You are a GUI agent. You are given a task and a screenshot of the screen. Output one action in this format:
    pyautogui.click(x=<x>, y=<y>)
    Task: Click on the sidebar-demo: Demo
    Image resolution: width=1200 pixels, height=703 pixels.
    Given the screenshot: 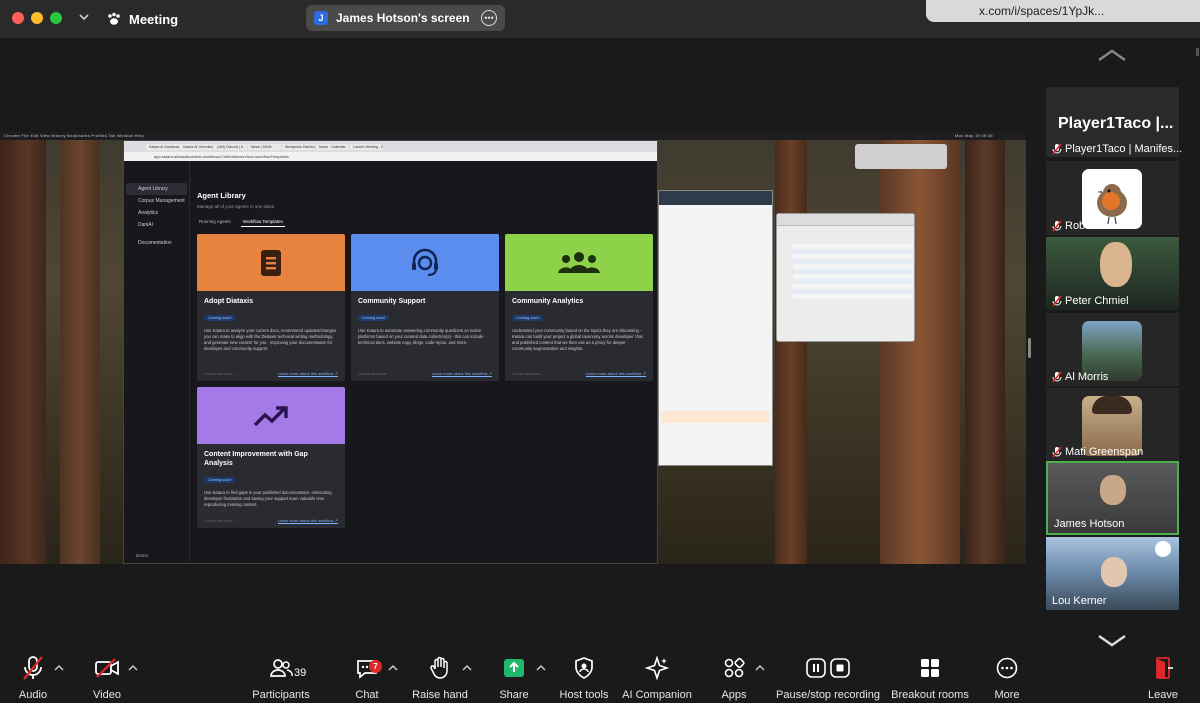 What is the action you would take?
    pyautogui.click(x=142, y=555)
    